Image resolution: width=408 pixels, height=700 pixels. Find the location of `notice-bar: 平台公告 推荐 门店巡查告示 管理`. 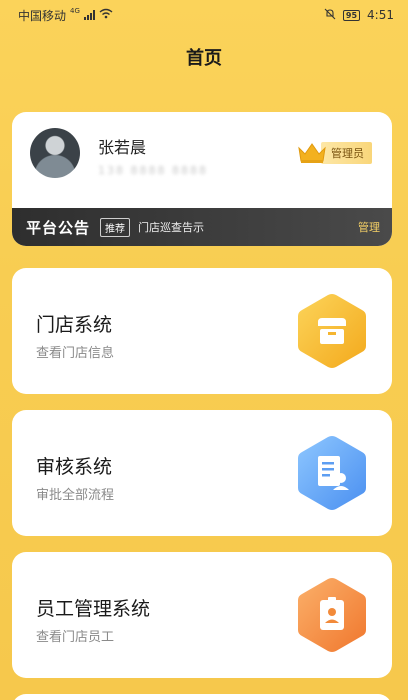

notice-bar: 平台公告 推荐 门店巡查告示 管理 is located at coordinates (202, 227).